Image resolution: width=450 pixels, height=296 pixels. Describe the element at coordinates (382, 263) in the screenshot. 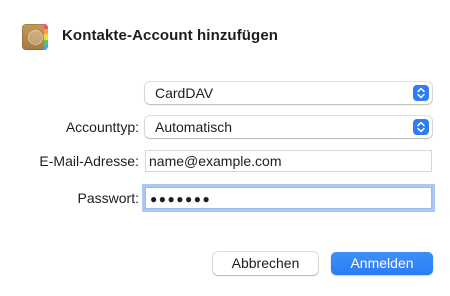

I see `sign-in-button: Anmelden` at that location.